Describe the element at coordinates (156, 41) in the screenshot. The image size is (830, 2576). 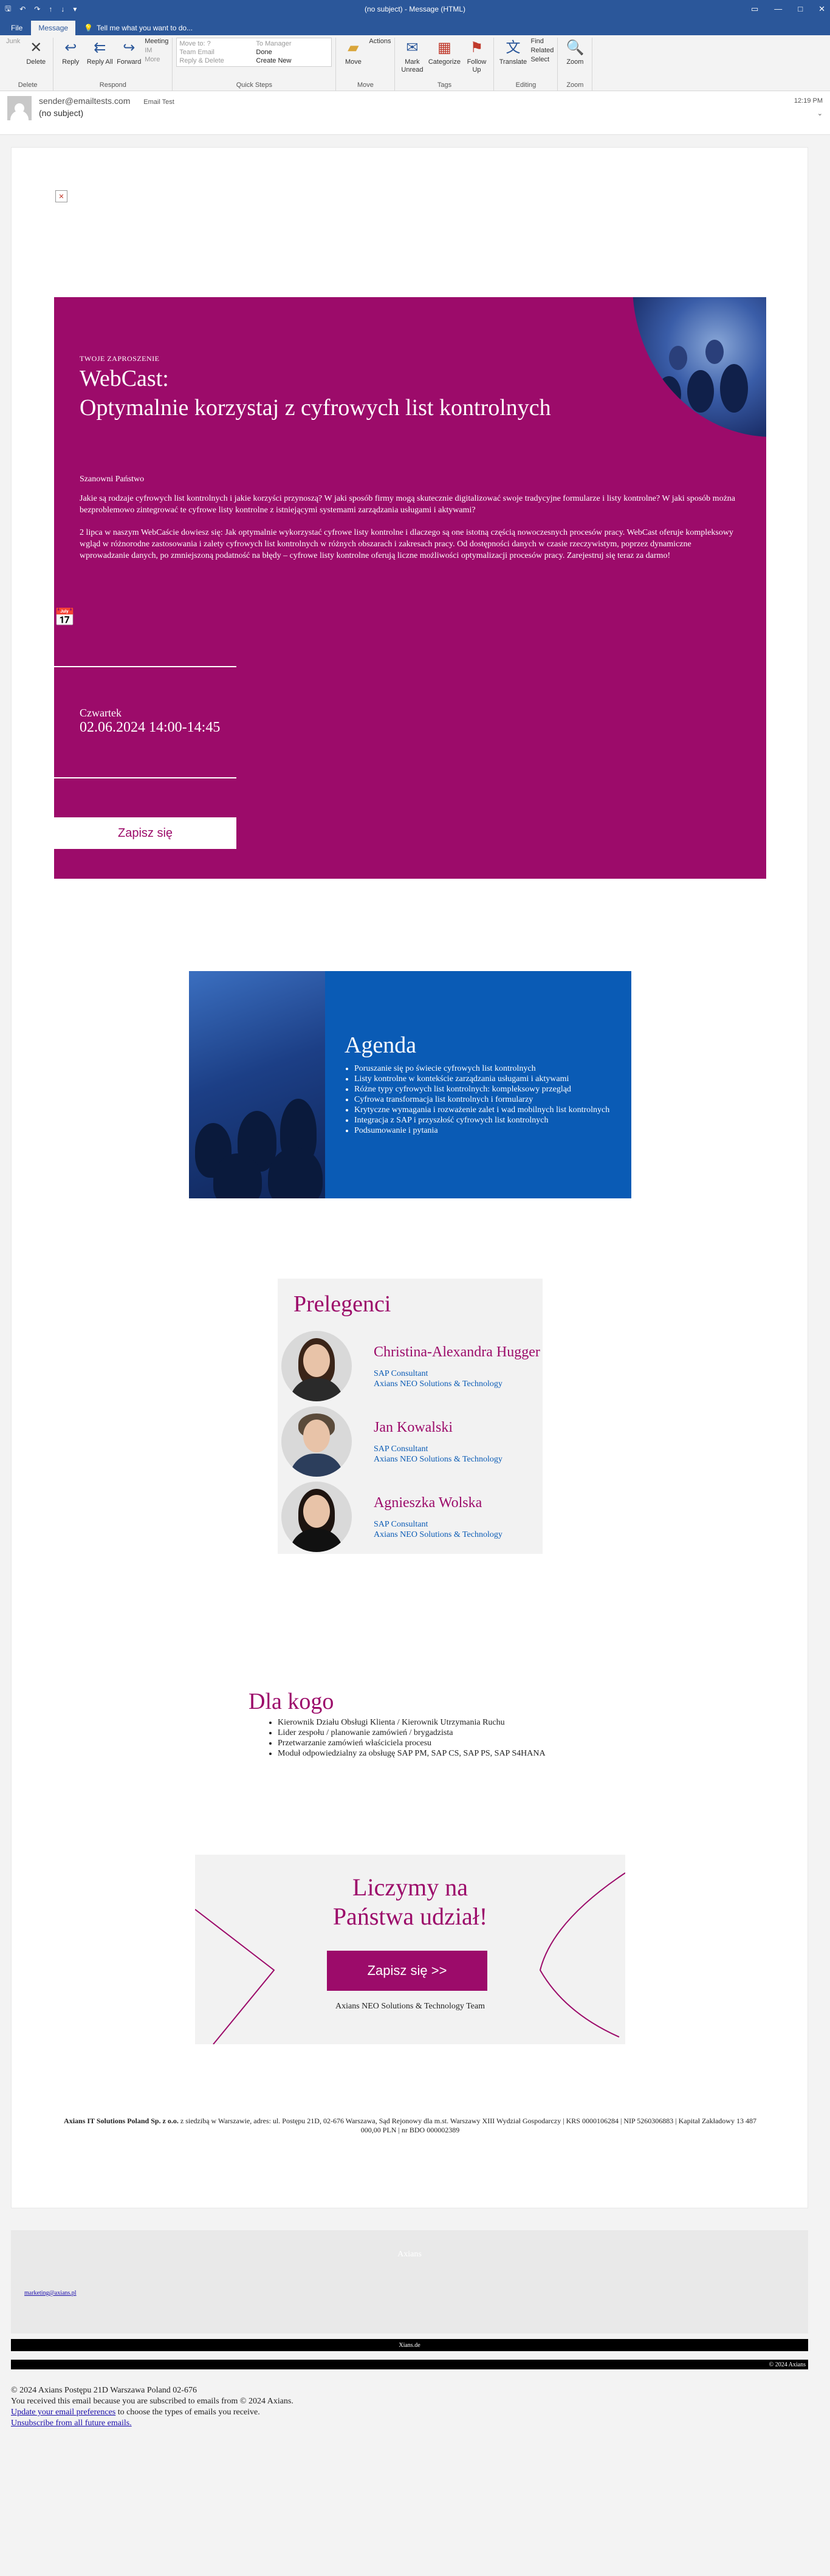
I see `meeting-button: Meeting` at that location.